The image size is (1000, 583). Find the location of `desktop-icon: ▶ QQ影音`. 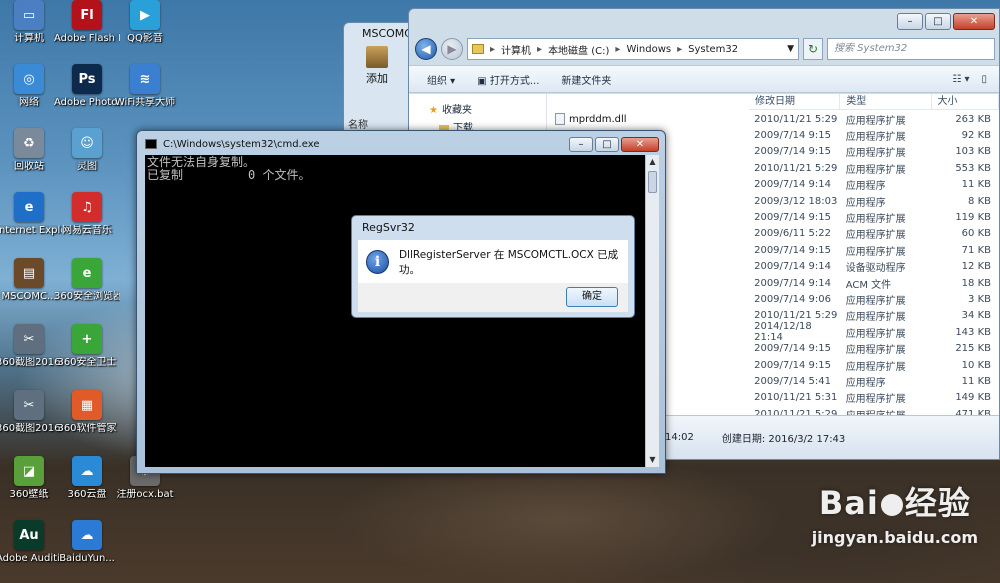

desktop-icon: ▶ QQ影音 is located at coordinates (145, 22).